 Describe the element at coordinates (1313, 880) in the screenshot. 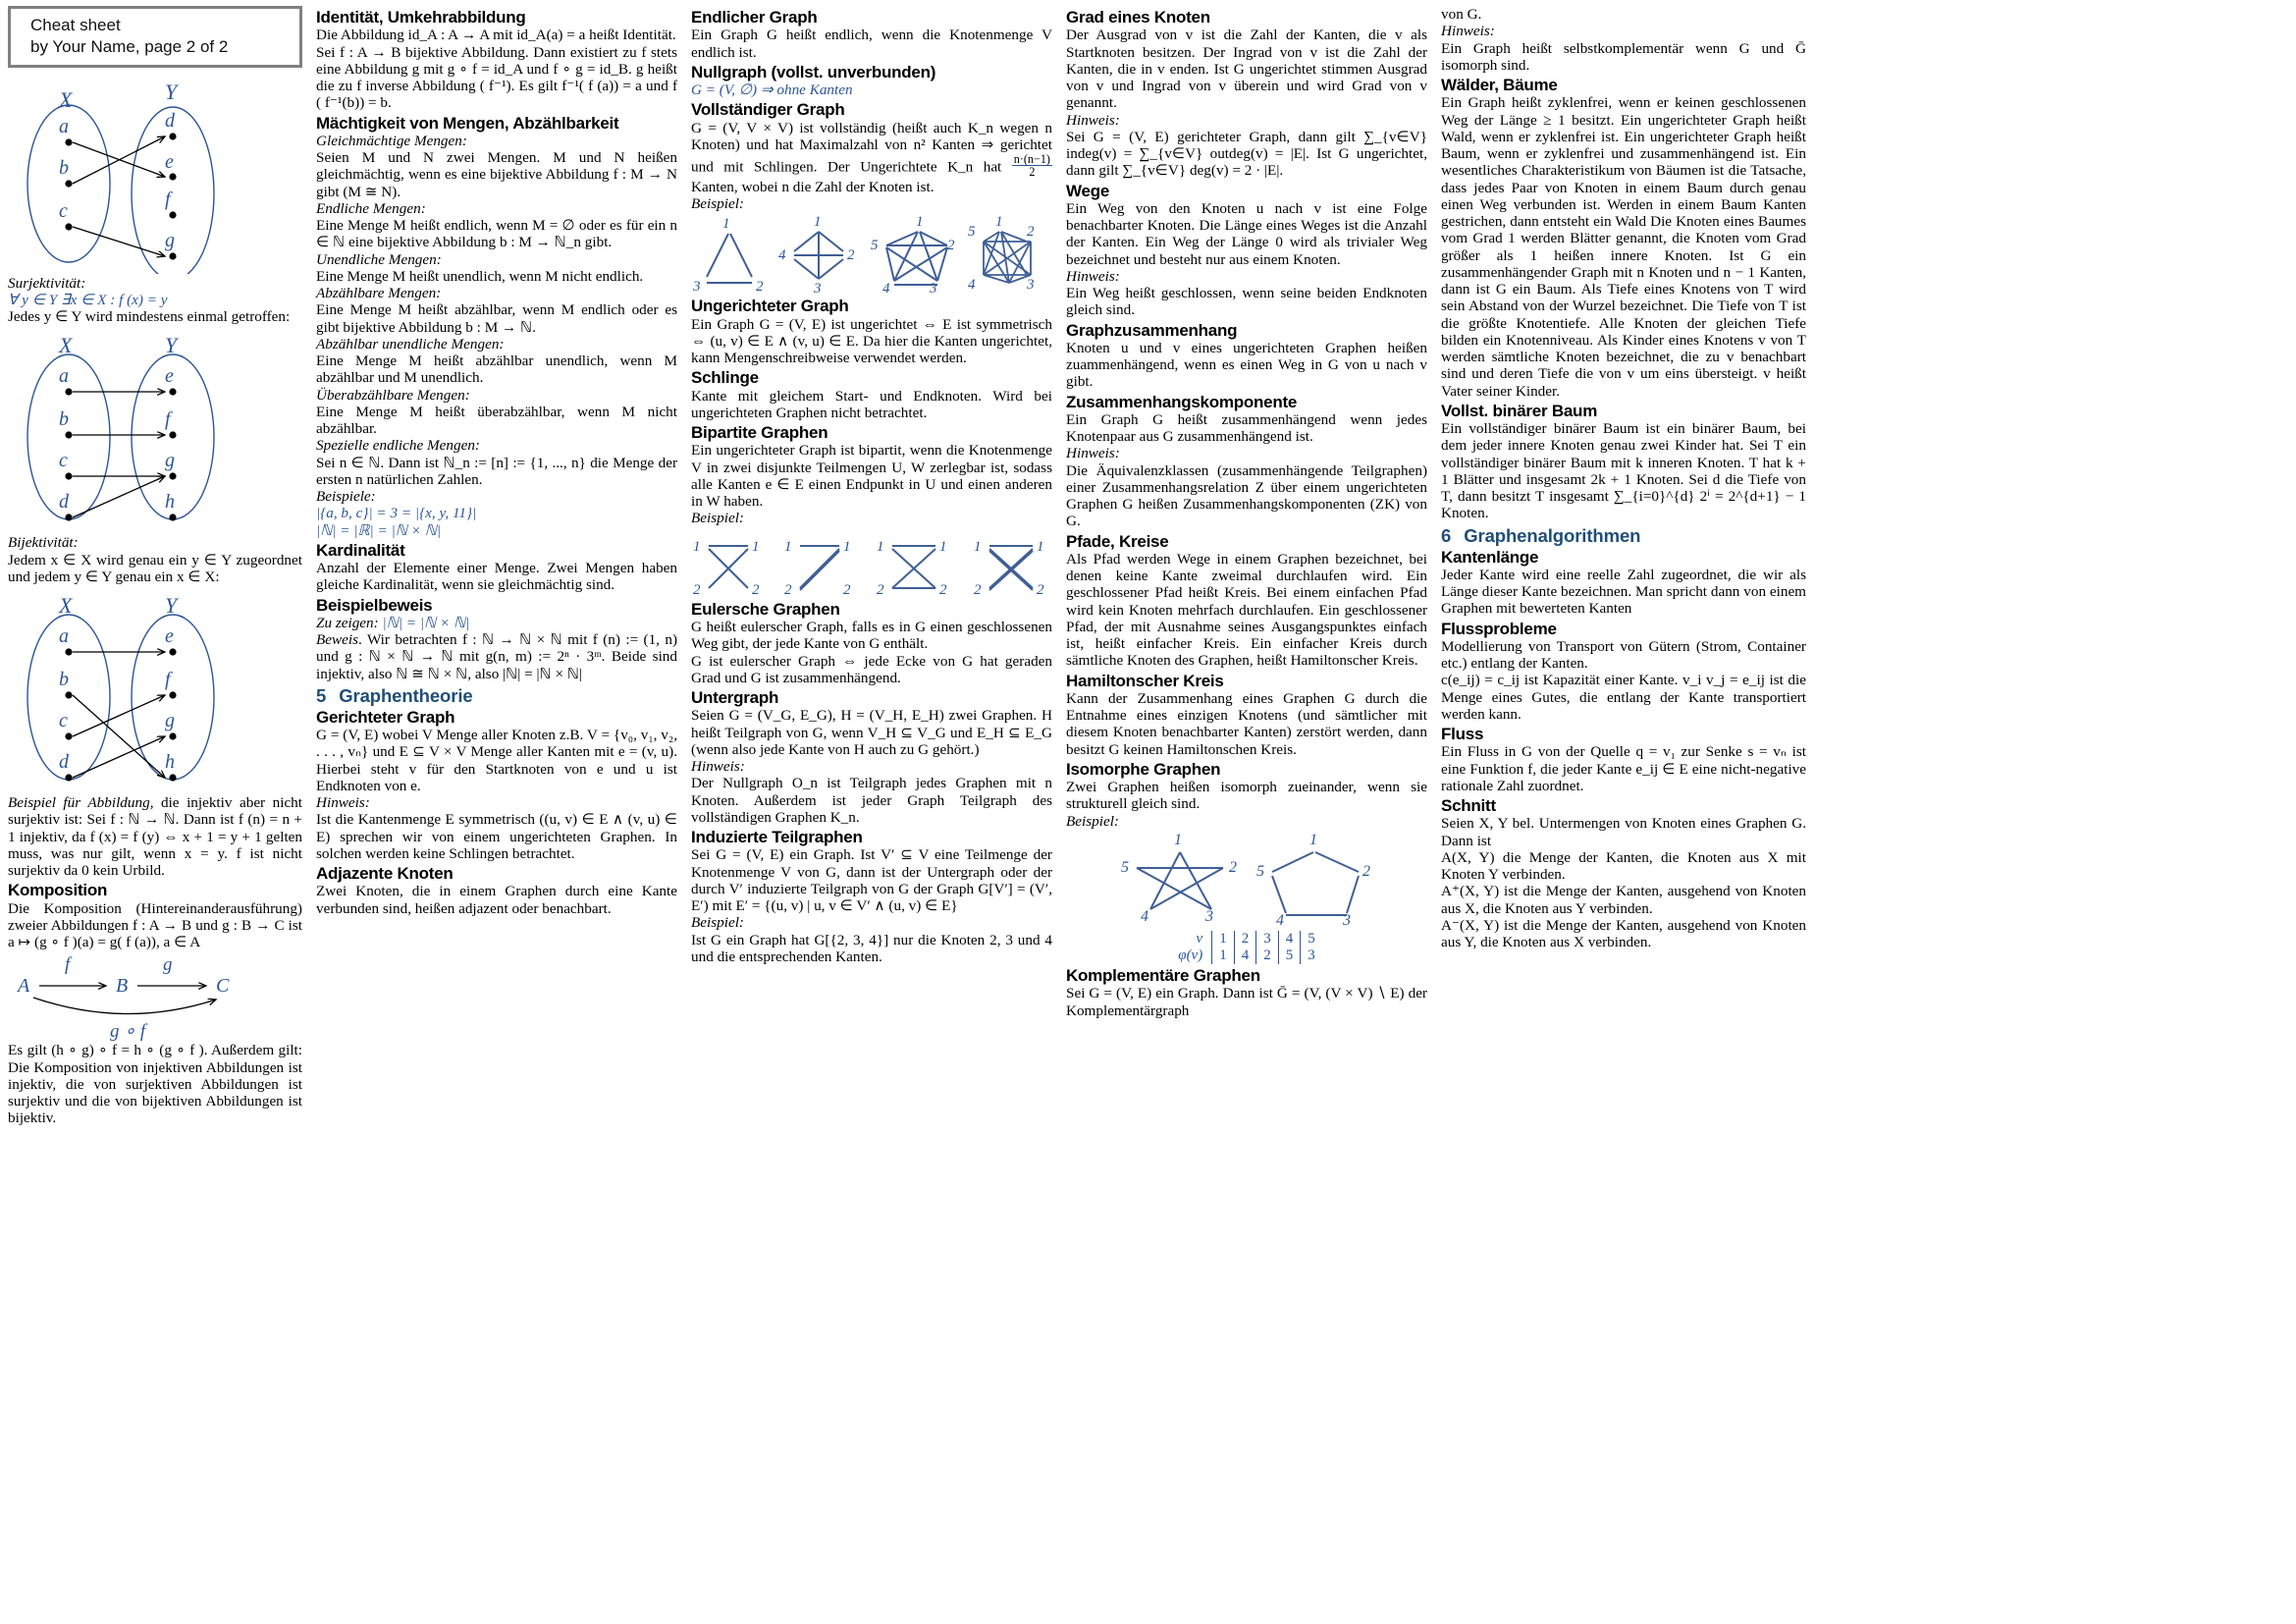

I see `pentagon-graph: 1 5 2 4 3` at that location.